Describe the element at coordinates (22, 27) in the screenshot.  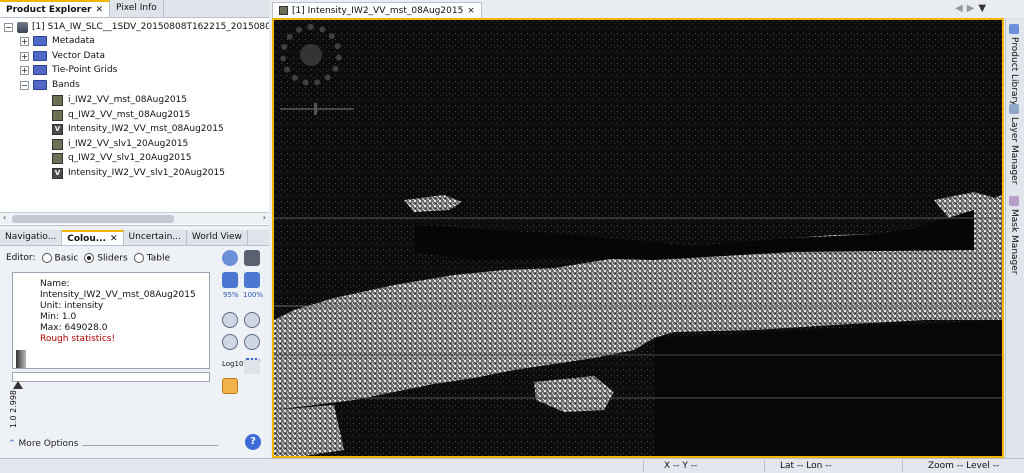
I see `product-icon` at that location.